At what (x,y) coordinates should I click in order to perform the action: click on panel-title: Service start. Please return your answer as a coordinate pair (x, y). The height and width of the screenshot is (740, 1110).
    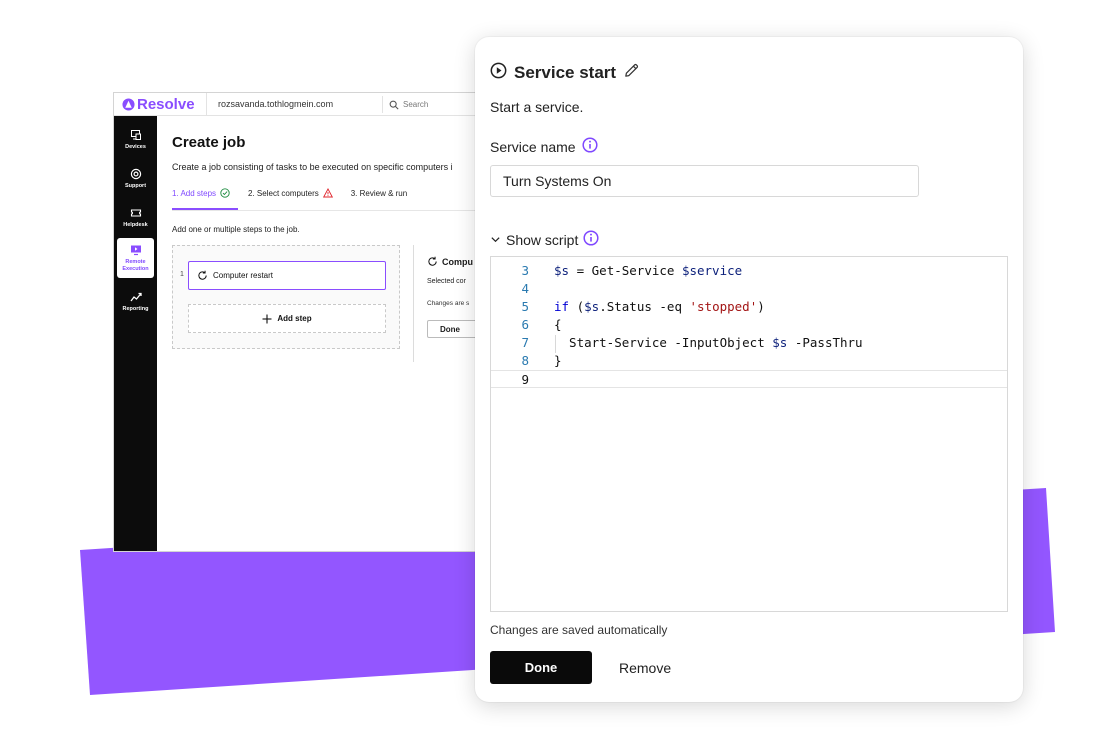
    Looking at the image, I should click on (565, 72).